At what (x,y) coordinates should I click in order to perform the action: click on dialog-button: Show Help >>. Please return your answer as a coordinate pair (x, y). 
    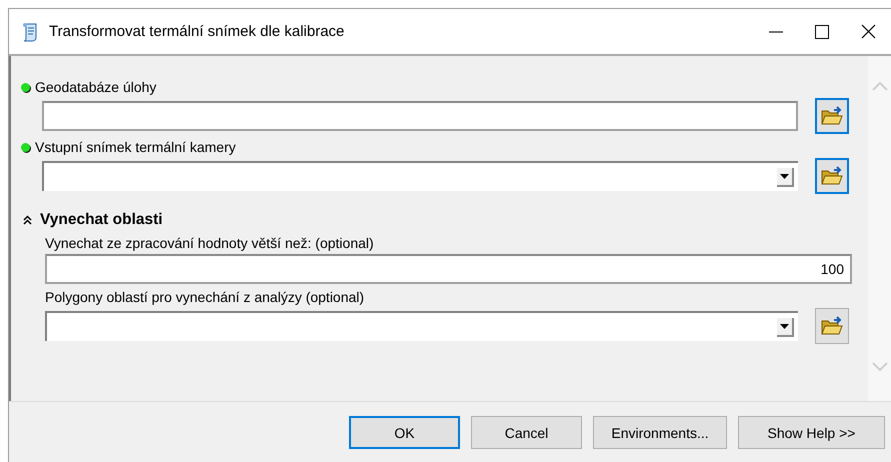
    Looking at the image, I should click on (811, 432).